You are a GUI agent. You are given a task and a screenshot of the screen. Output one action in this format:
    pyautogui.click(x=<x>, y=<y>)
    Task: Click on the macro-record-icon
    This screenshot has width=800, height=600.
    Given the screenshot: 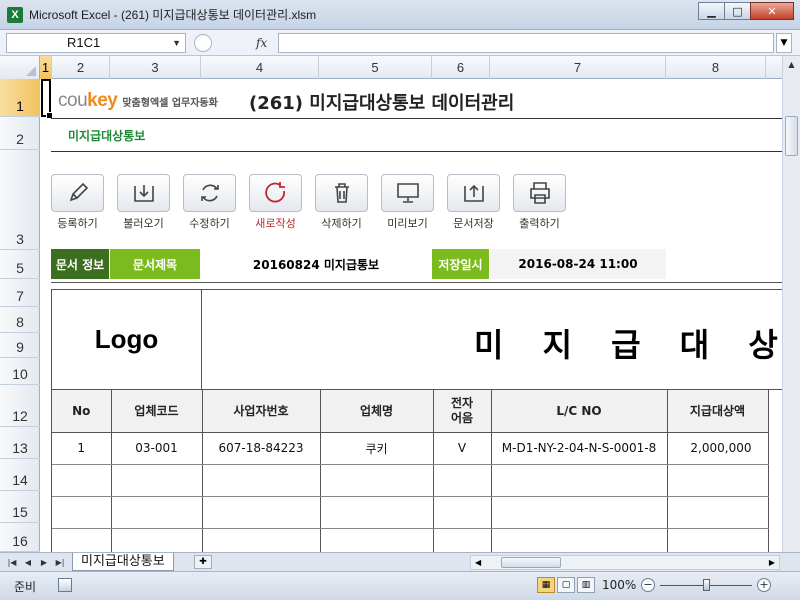 What is the action you would take?
    pyautogui.click(x=65, y=585)
    